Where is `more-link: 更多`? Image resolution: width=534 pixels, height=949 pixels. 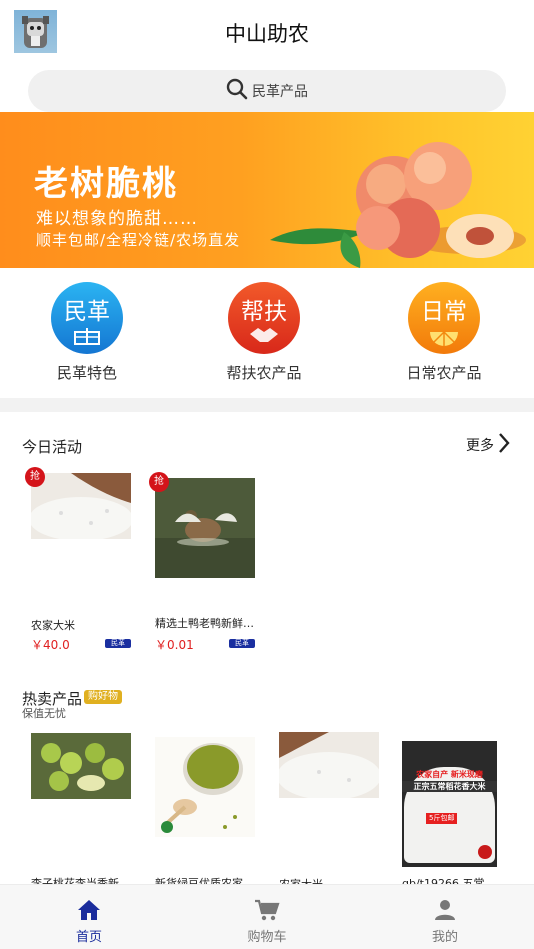
more-link: 更多 is located at coordinates (488, 445).